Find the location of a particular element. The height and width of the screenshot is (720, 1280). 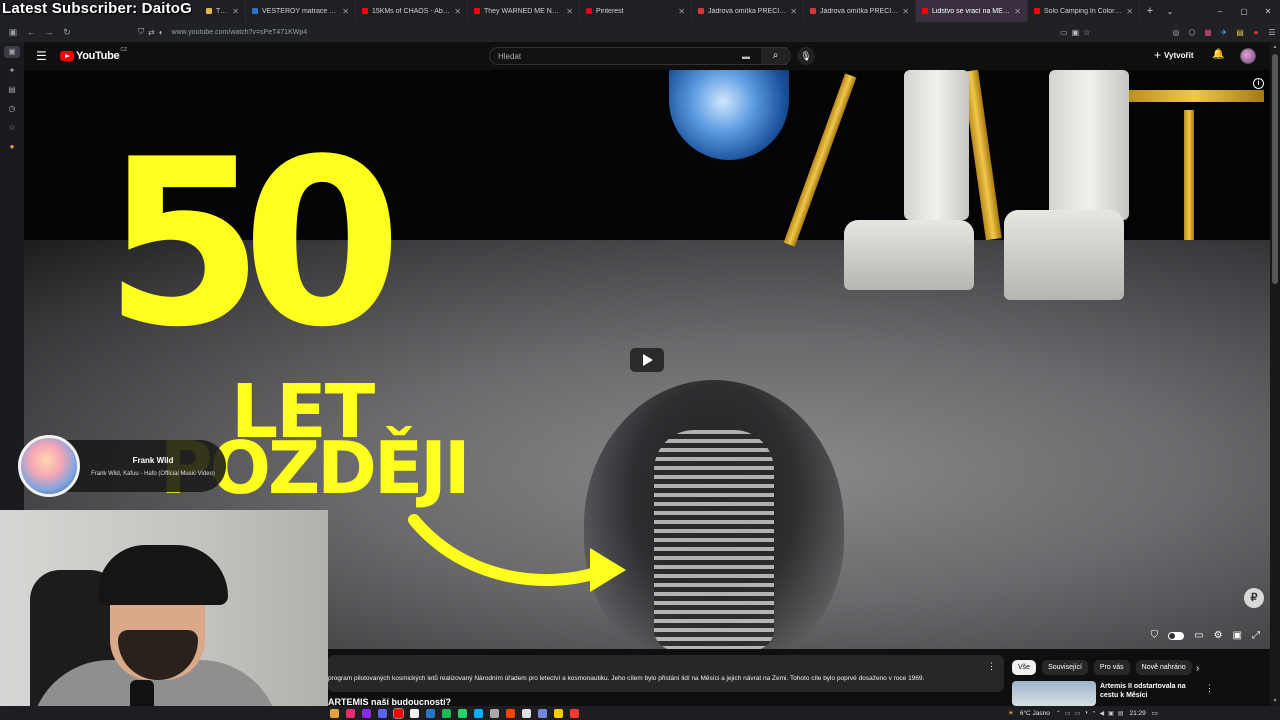

autoplay-toggle is located at coordinates (1176, 635).